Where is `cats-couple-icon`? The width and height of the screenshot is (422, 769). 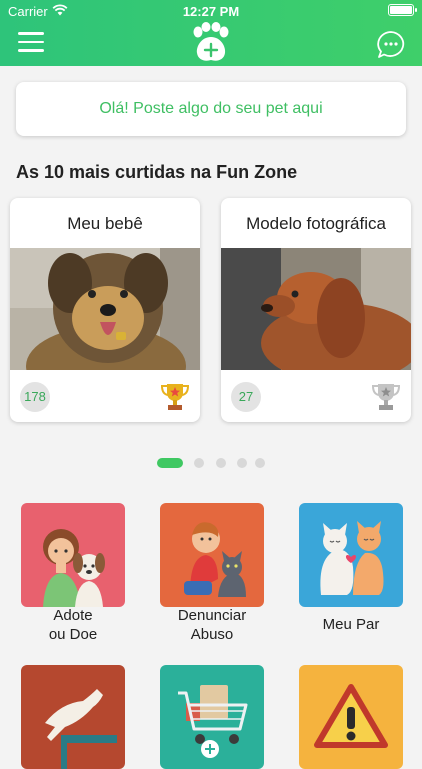
cats-couple-icon is located at coordinates (352, 558).